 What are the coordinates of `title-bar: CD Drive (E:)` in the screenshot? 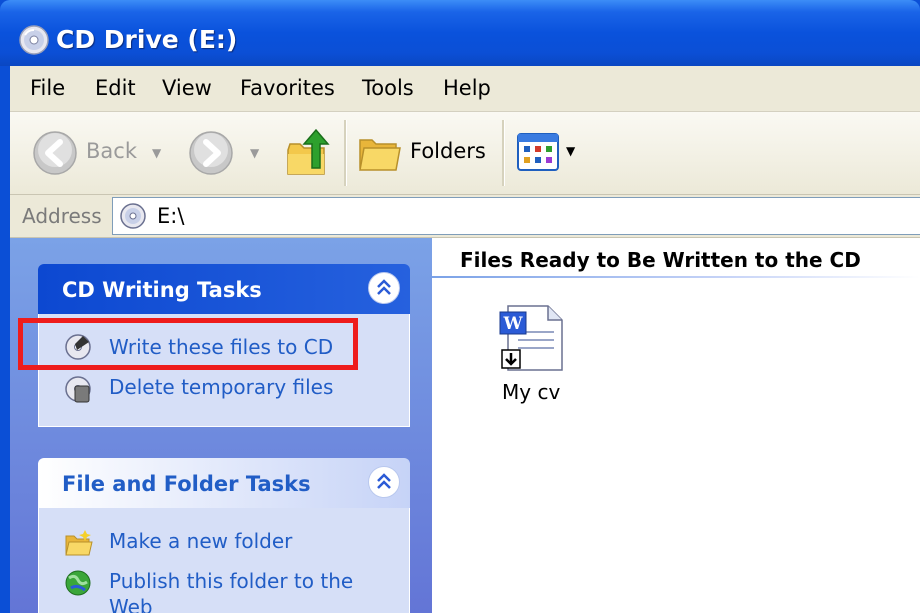 It's located at (460, 33).